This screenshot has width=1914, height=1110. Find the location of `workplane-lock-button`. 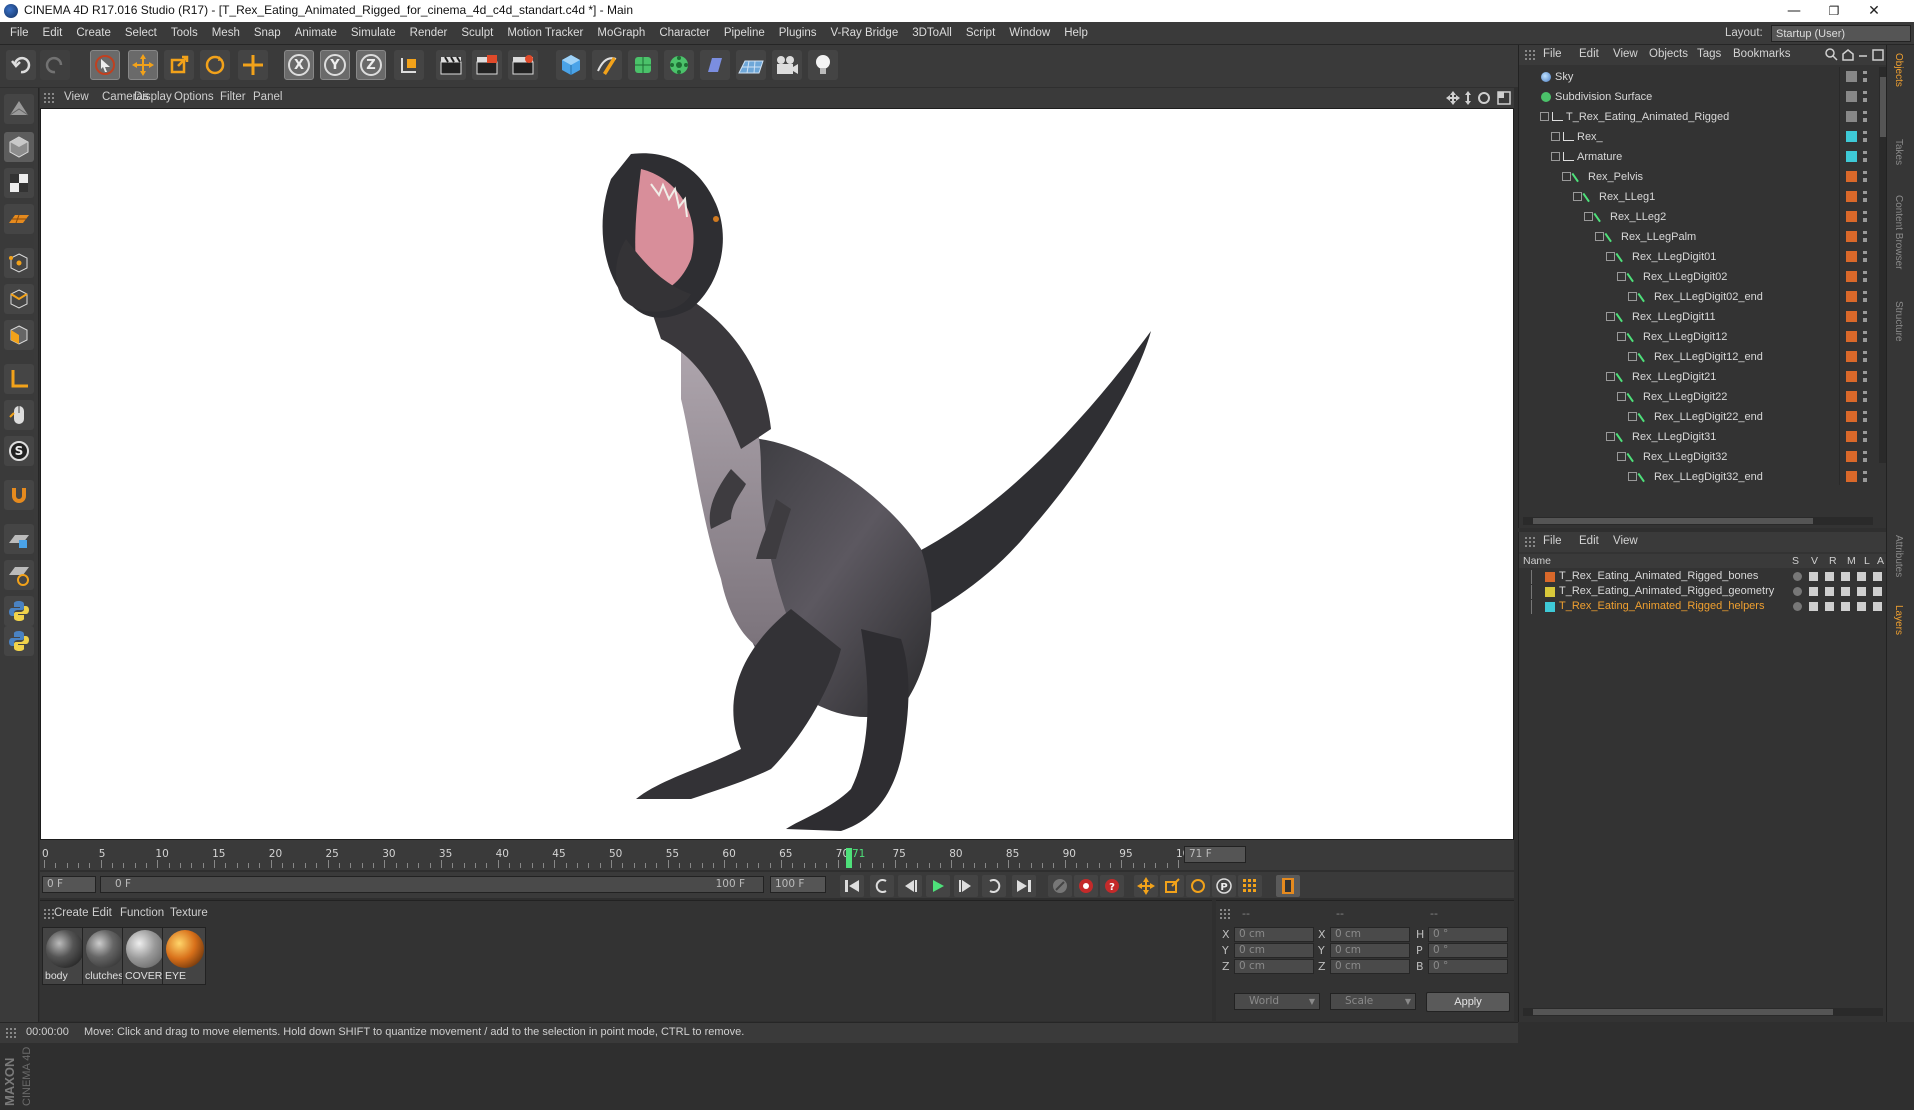

workplane-lock-button is located at coordinates (19, 539).